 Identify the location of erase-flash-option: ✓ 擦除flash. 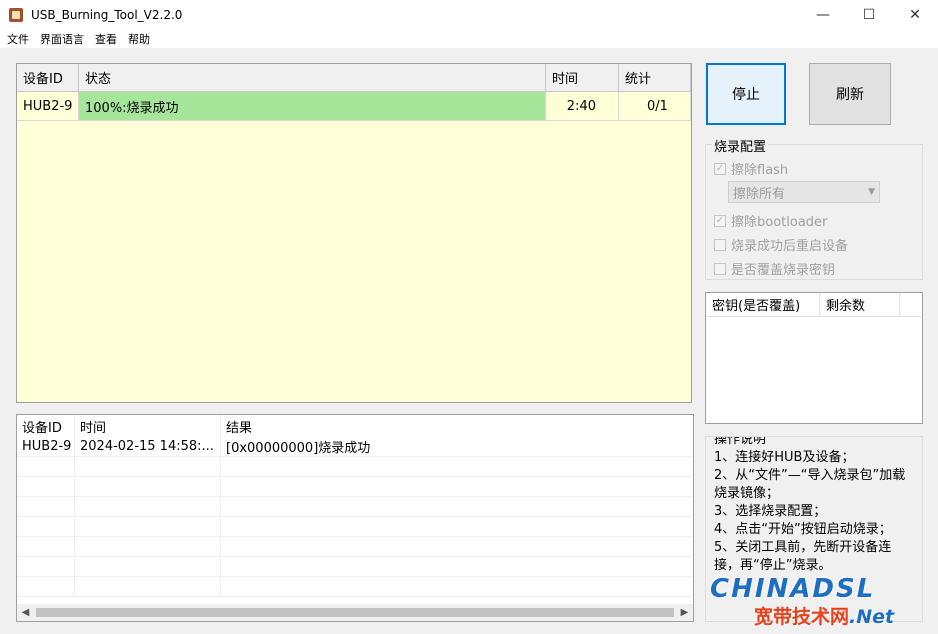
(751, 168).